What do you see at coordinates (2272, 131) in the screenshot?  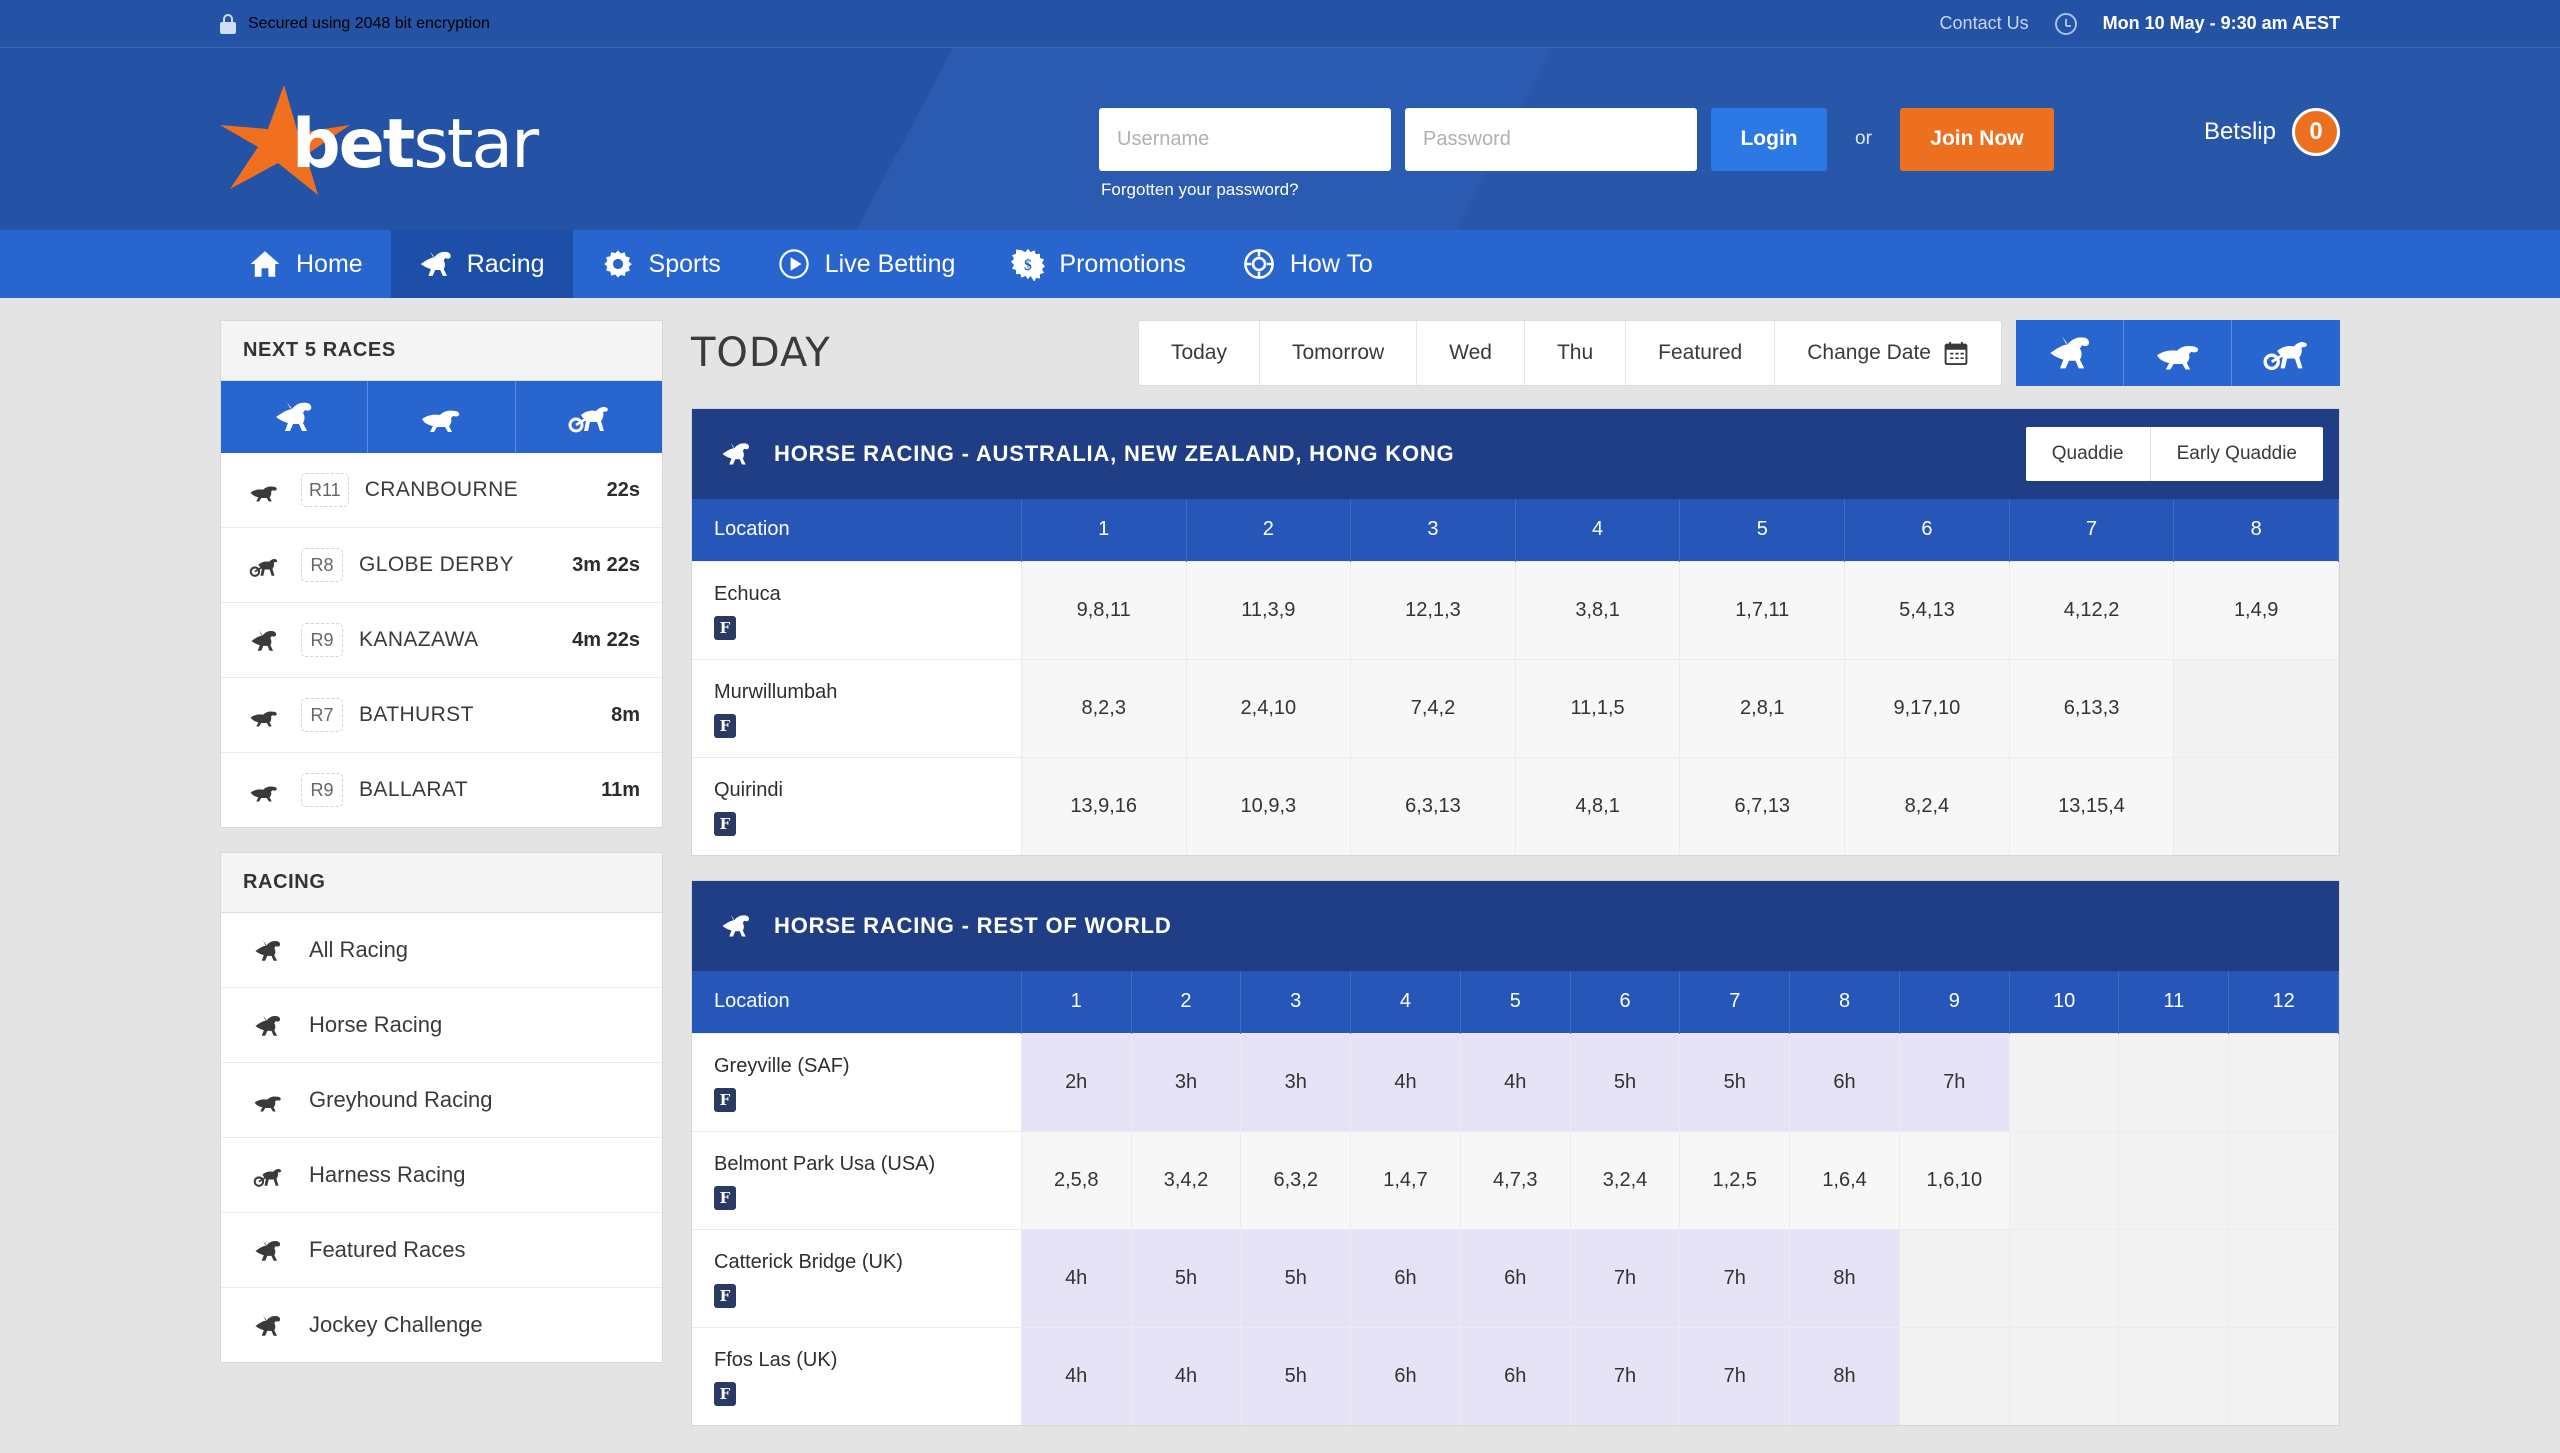 I see `betslip: Betslip 0` at bounding box center [2272, 131].